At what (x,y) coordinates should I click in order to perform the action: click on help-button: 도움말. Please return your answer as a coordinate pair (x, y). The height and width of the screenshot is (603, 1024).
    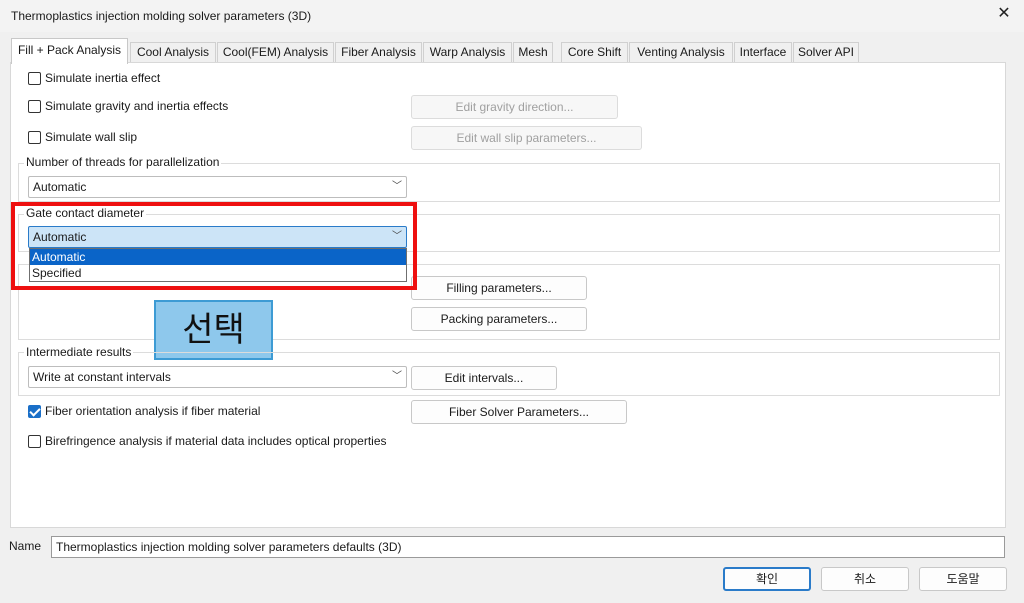
    Looking at the image, I should click on (963, 579).